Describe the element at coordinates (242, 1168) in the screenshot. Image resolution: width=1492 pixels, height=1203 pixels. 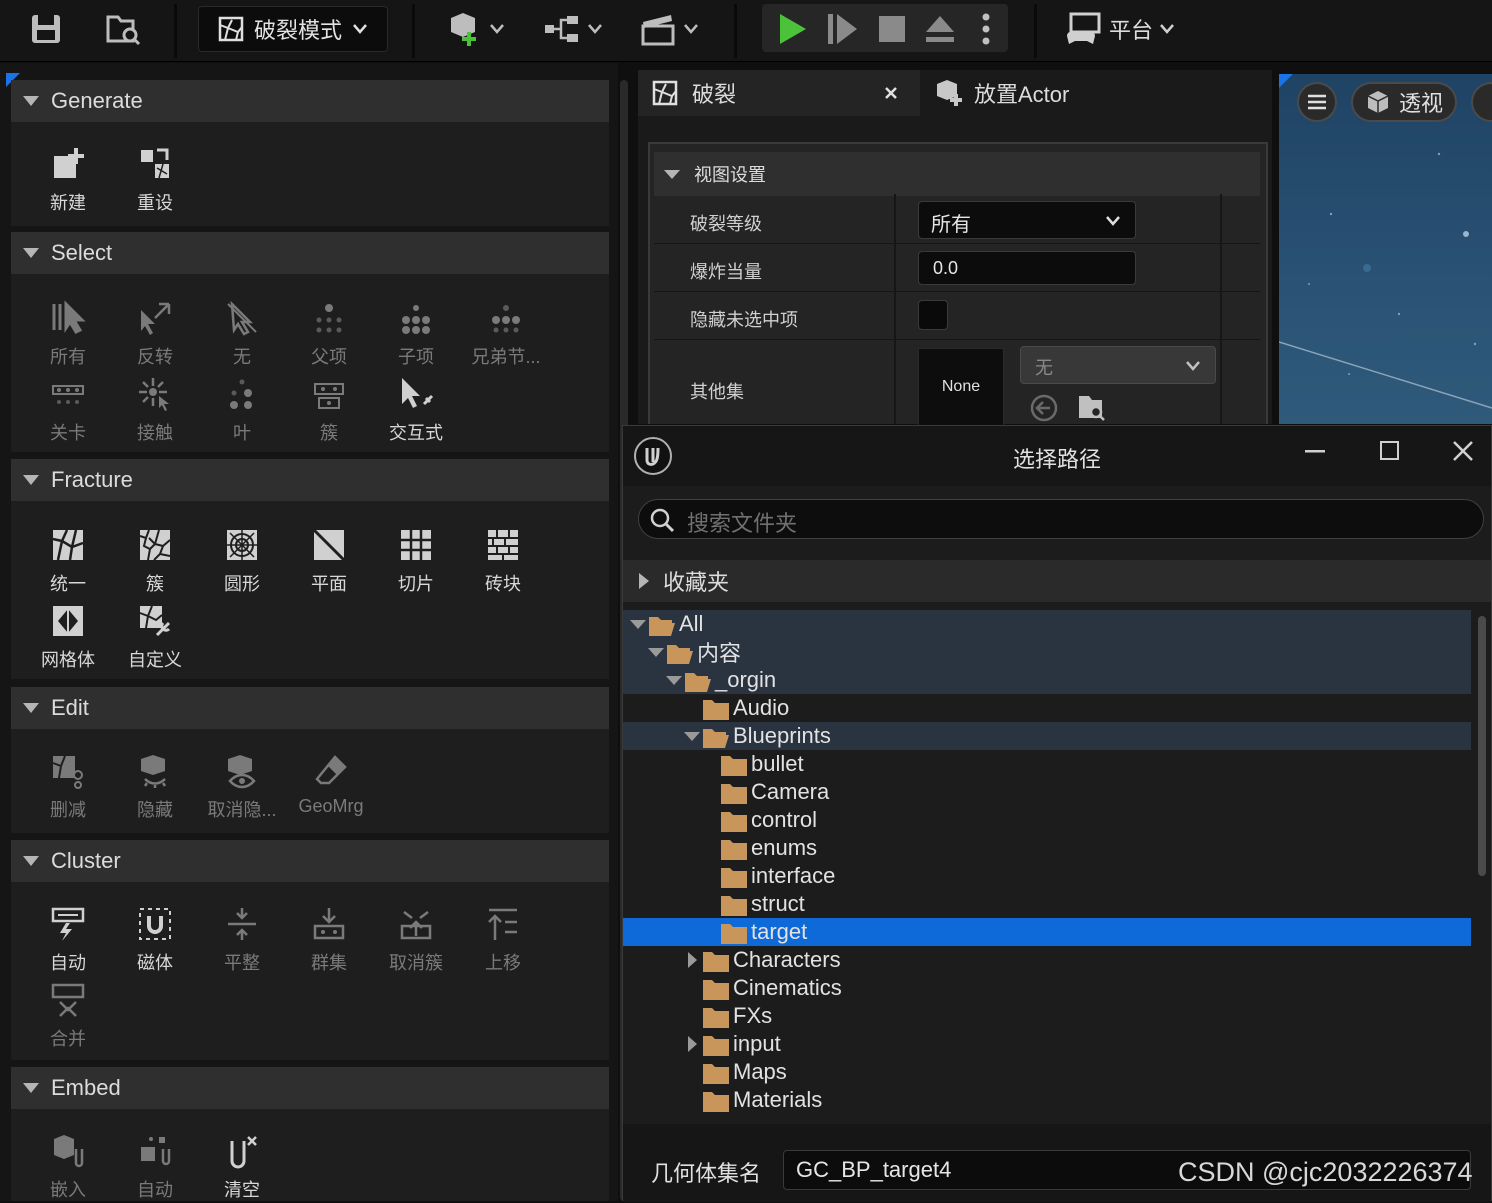
I see `tool-embed-clear: 清空` at that location.